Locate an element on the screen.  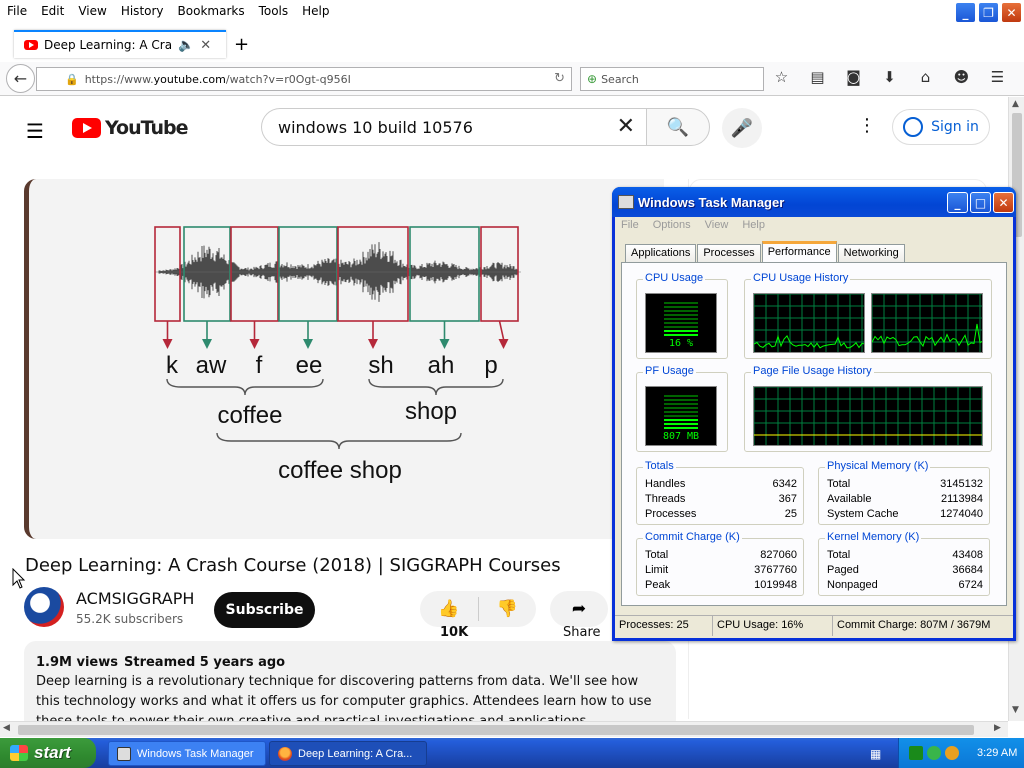
download-icon: ⬇ is located at coordinates (889, 77).